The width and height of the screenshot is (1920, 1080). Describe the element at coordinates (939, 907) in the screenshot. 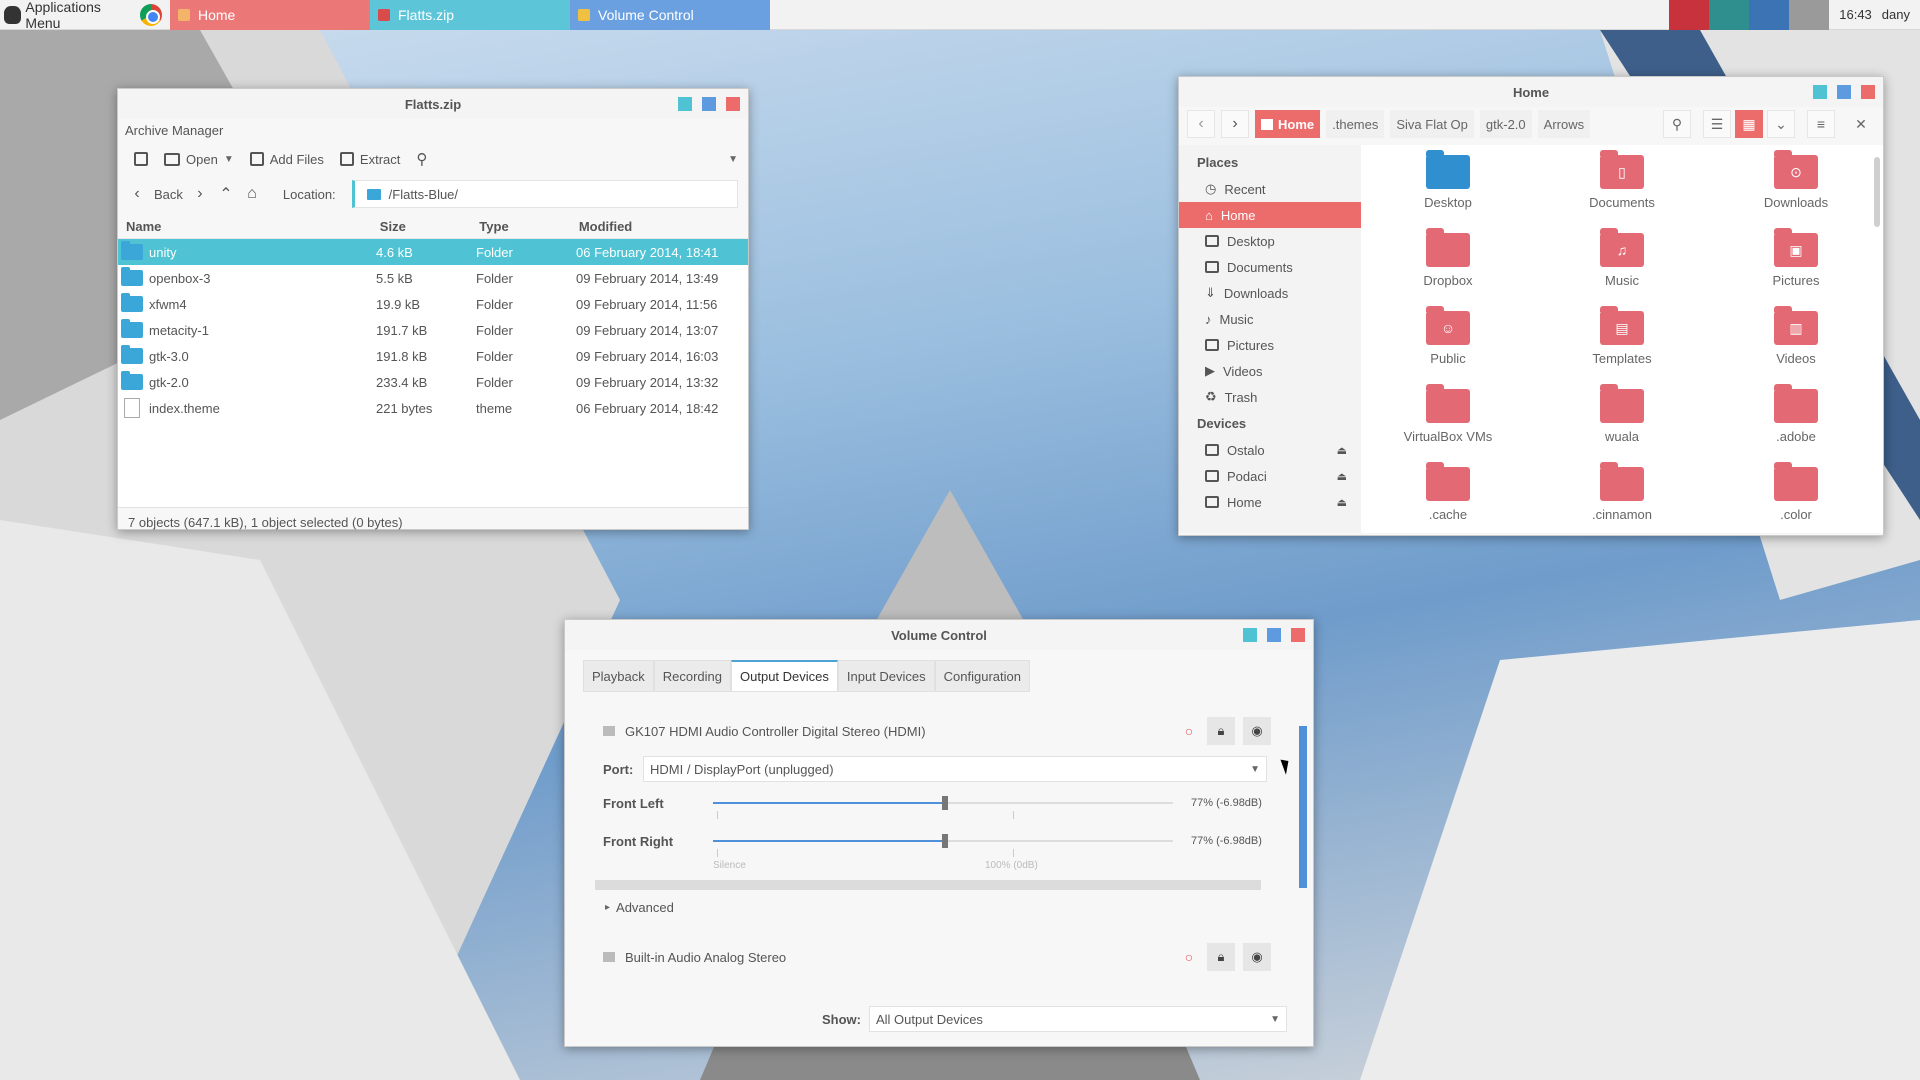

I see `advanced-expander: ▸ Advanced` at that location.